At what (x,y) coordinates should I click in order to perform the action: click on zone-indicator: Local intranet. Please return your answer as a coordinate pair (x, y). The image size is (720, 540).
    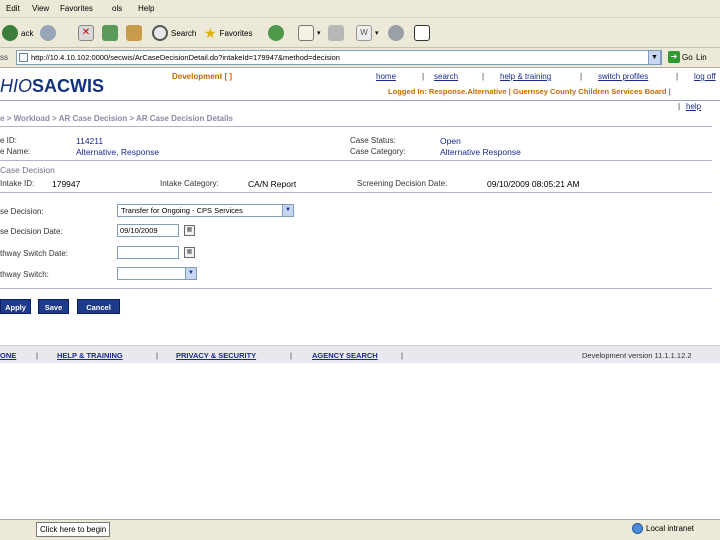
    Looking at the image, I should click on (663, 528).